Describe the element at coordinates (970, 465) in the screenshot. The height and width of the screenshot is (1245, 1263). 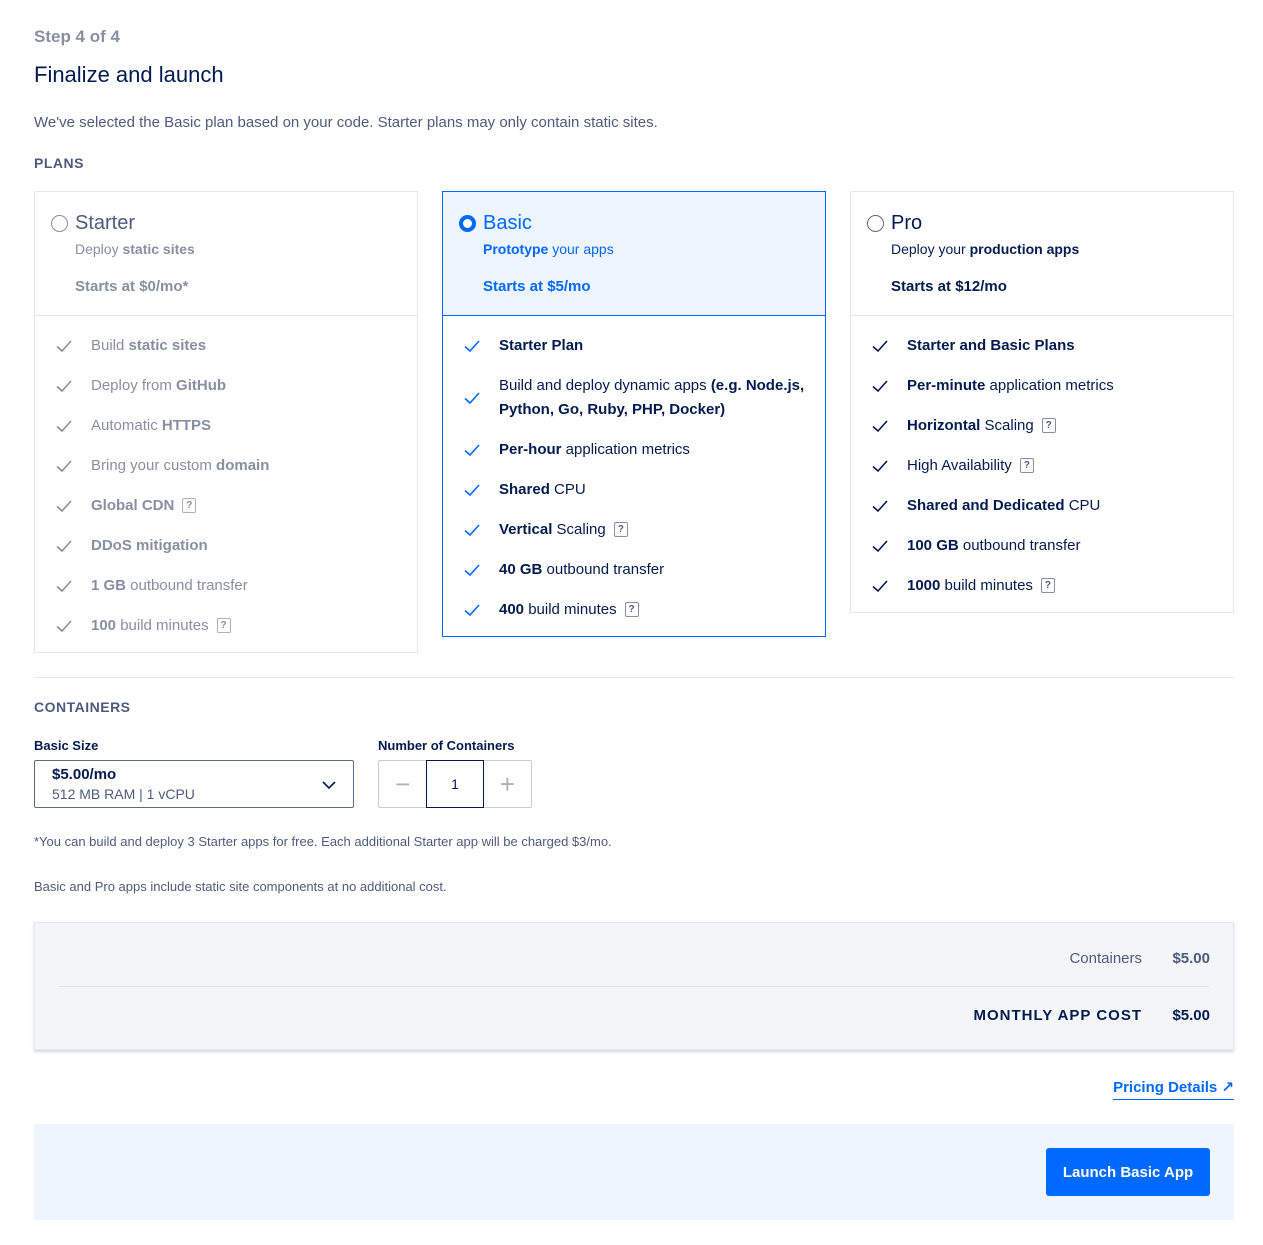
I see `feature-text: High Availability?` at that location.